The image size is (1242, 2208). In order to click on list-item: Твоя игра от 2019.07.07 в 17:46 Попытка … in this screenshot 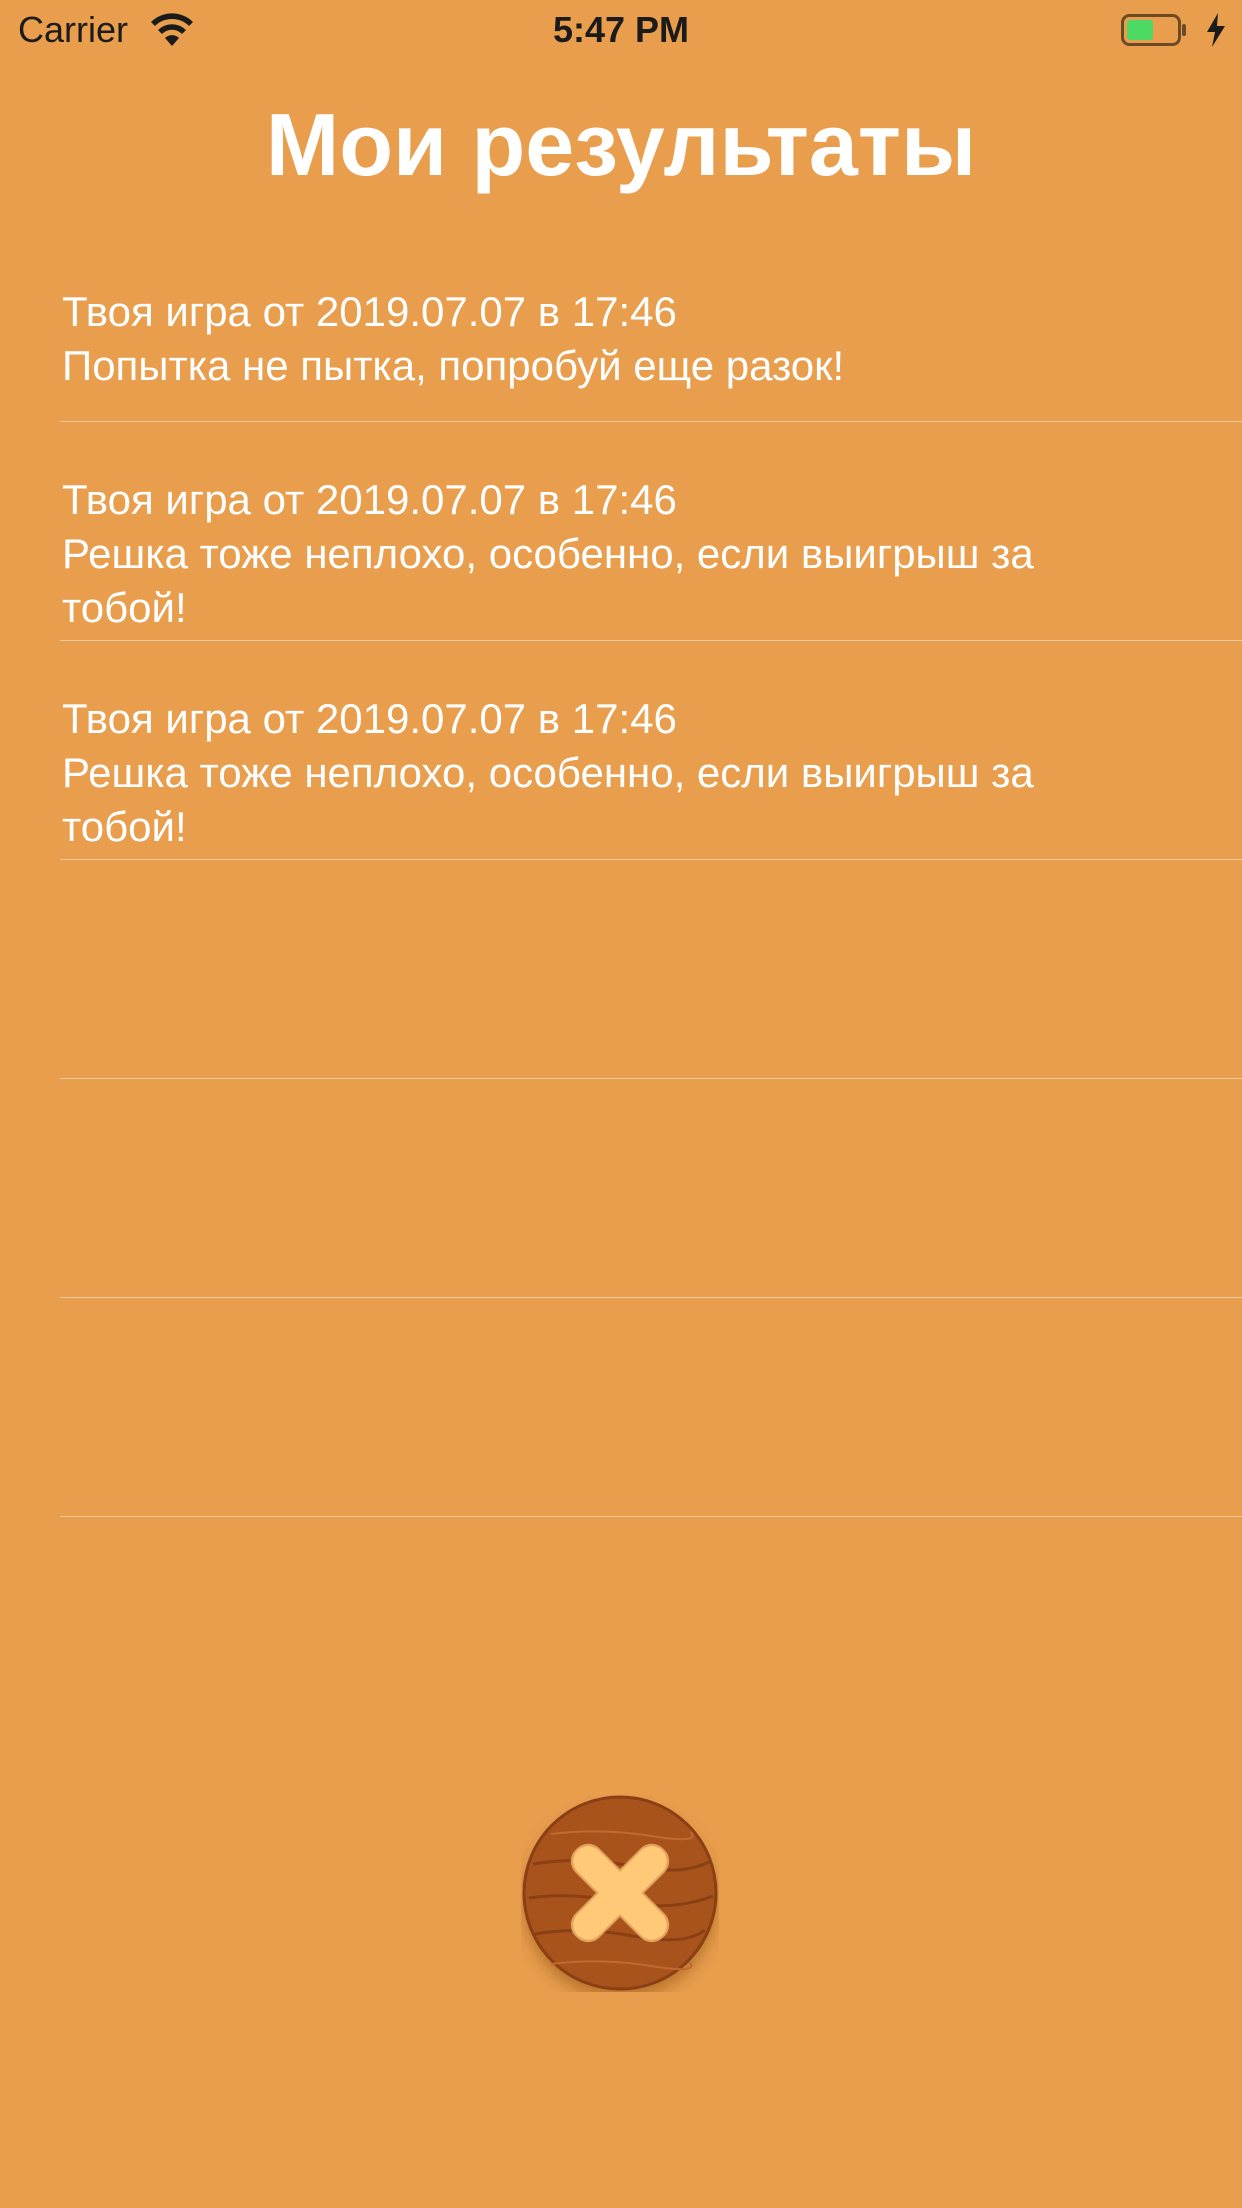, I will do `click(651, 312)`.